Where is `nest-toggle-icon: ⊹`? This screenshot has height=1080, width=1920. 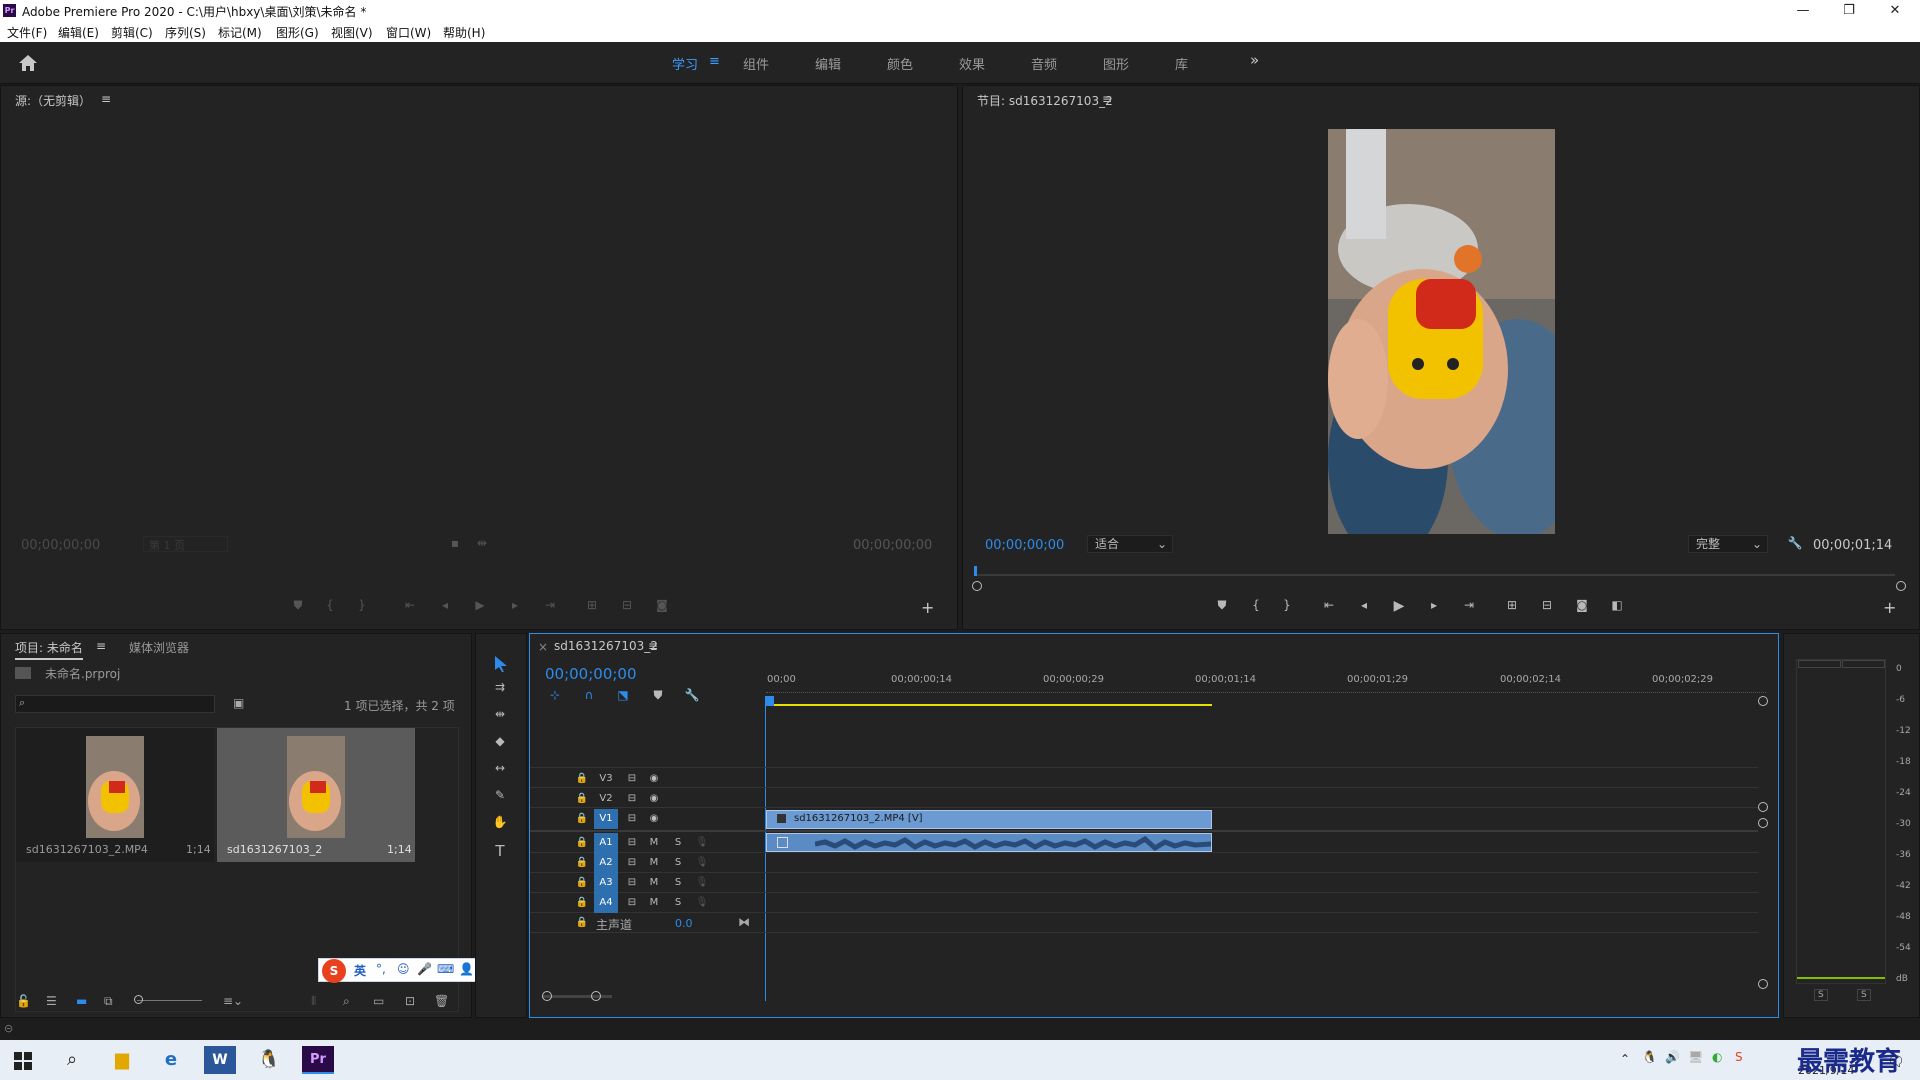
nest-toggle-icon: ⊹ is located at coordinates (555, 695).